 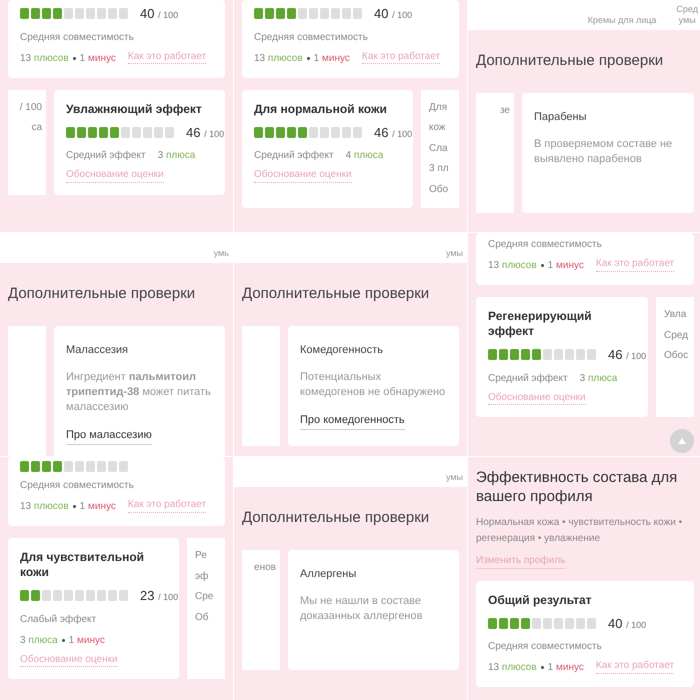 I want to click on cut-text: са, so click(x=36, y=128).